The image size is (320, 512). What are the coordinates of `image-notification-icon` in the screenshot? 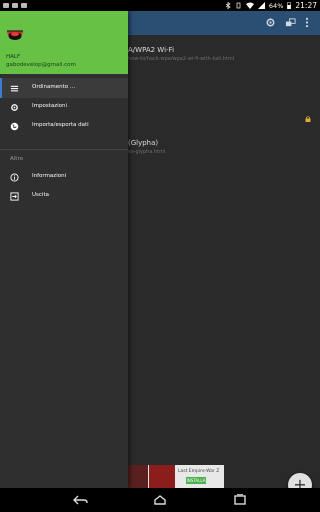 It's located at (6, 5).